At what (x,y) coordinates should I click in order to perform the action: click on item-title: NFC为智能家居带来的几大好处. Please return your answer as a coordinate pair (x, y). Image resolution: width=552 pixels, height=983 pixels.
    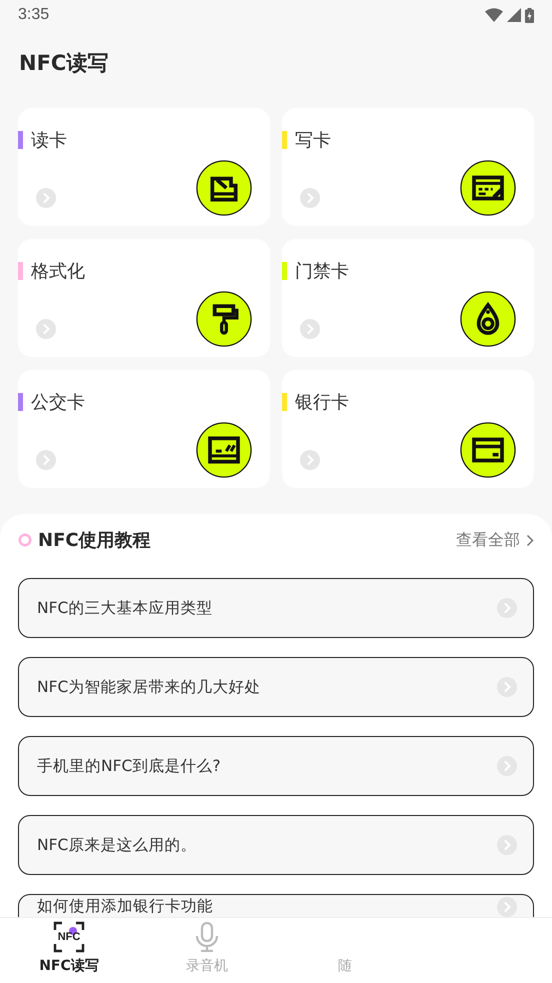
    Looking at the image, I should click on (148, 687).